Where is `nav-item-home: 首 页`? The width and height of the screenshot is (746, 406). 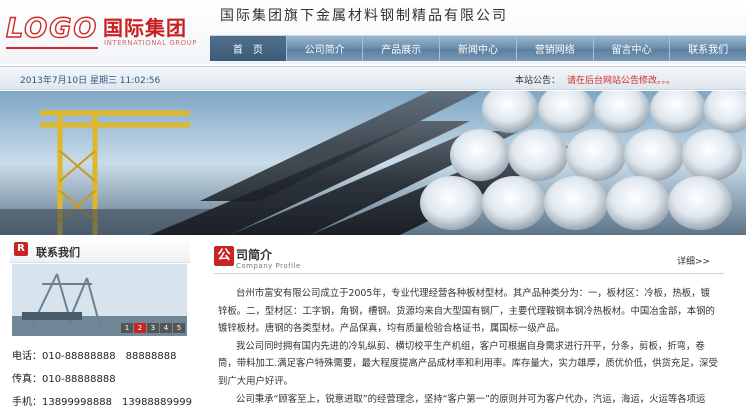 nav-item-home: 首 页 is located at coordinates (248, 48).